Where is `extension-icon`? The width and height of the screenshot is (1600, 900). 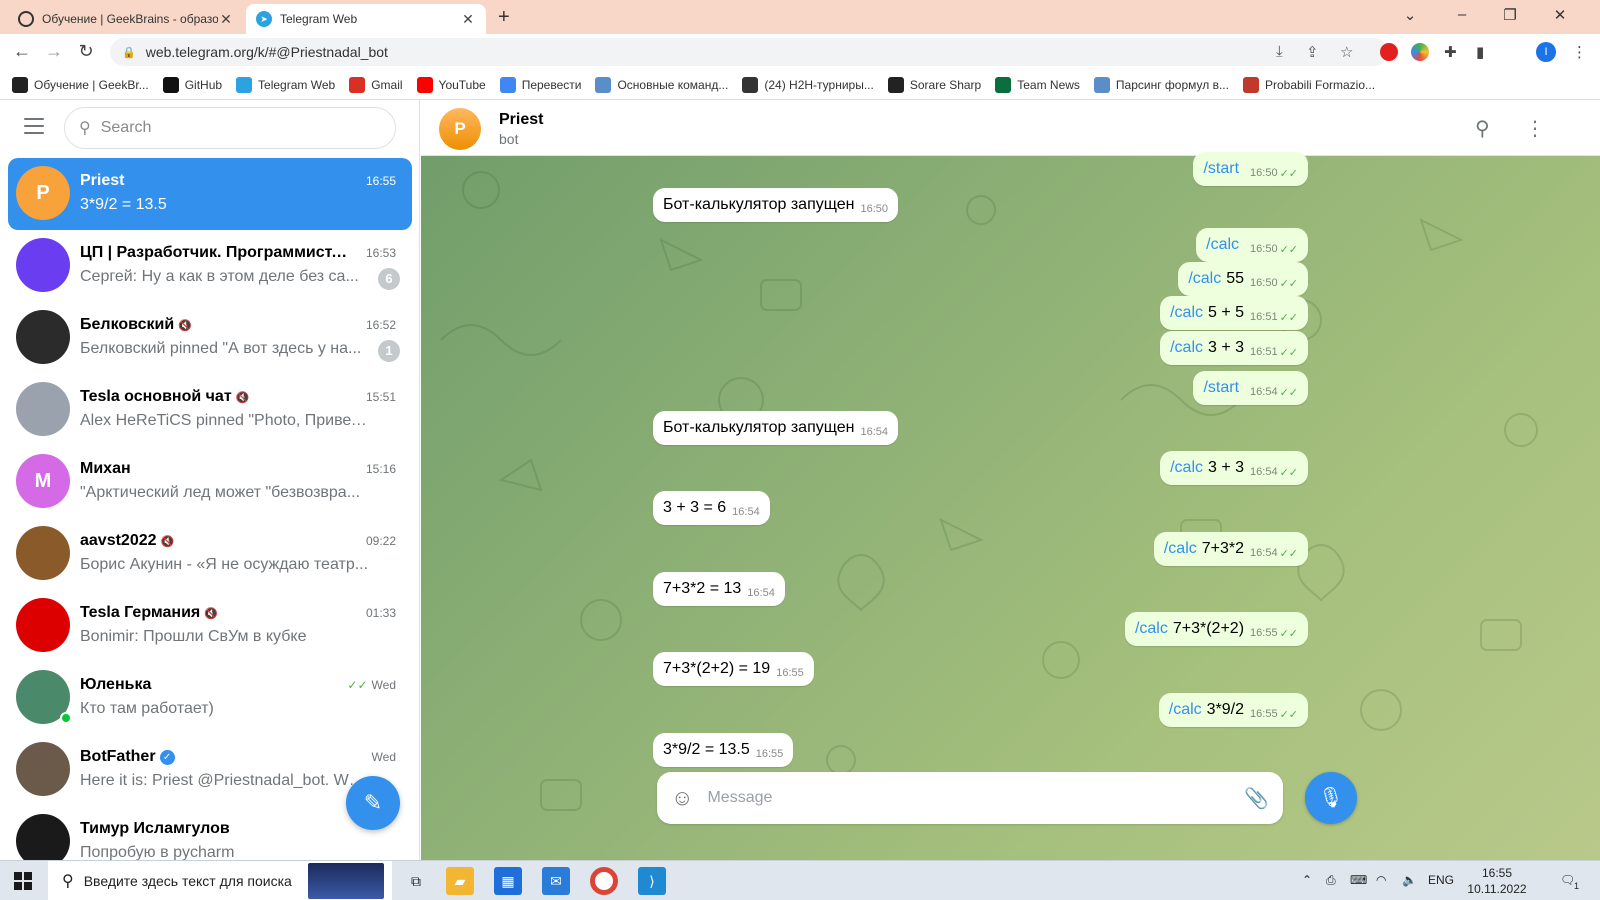
extension-icon is located at coordinates (1420, 52).